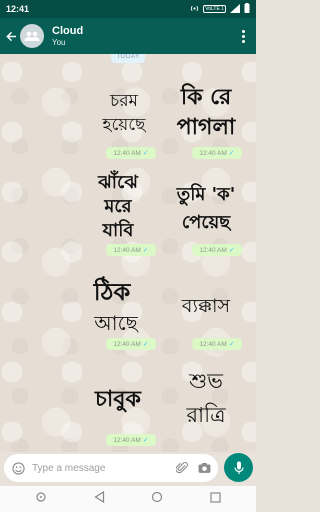  What do you see at coordinates (116, 323) in the screenshot?
I see `sticker-text: আছে` at bounding box center [116, 323].